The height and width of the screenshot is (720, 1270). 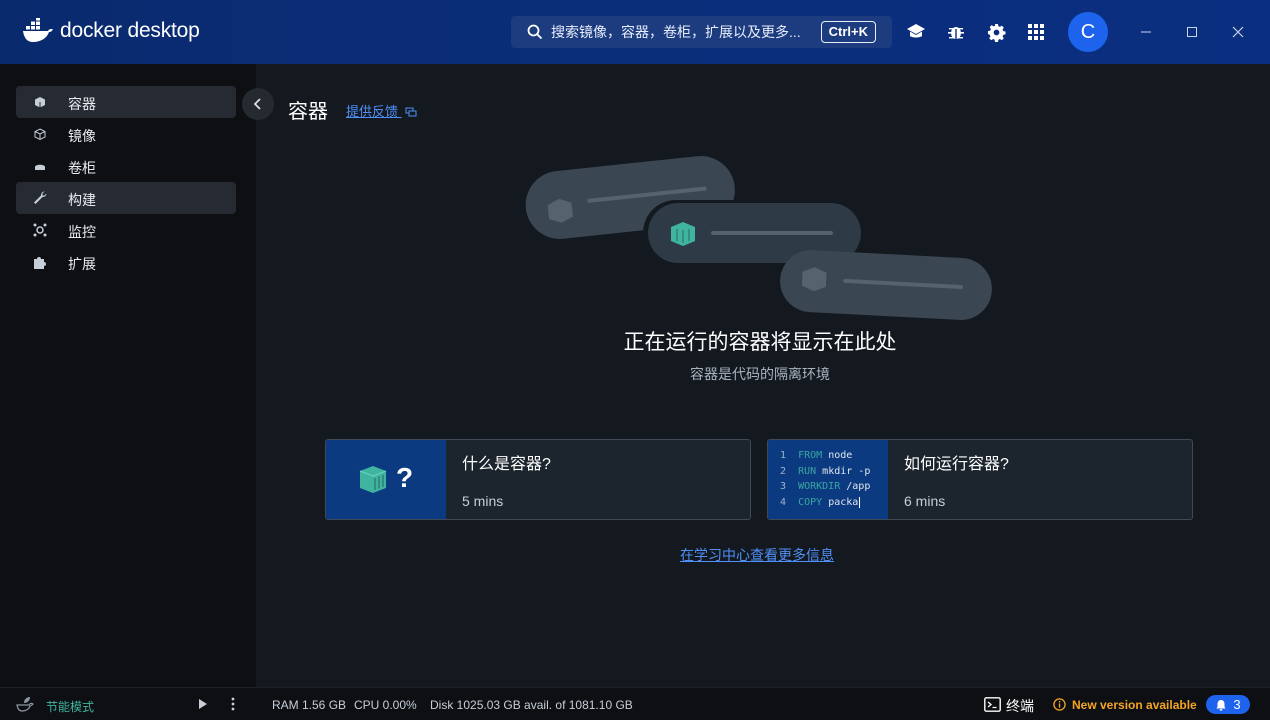 What do you see at coordinates (82, 232) in the screenshot?
I see `sidebar-item-label: 监控` at bounding box center [82, 232].